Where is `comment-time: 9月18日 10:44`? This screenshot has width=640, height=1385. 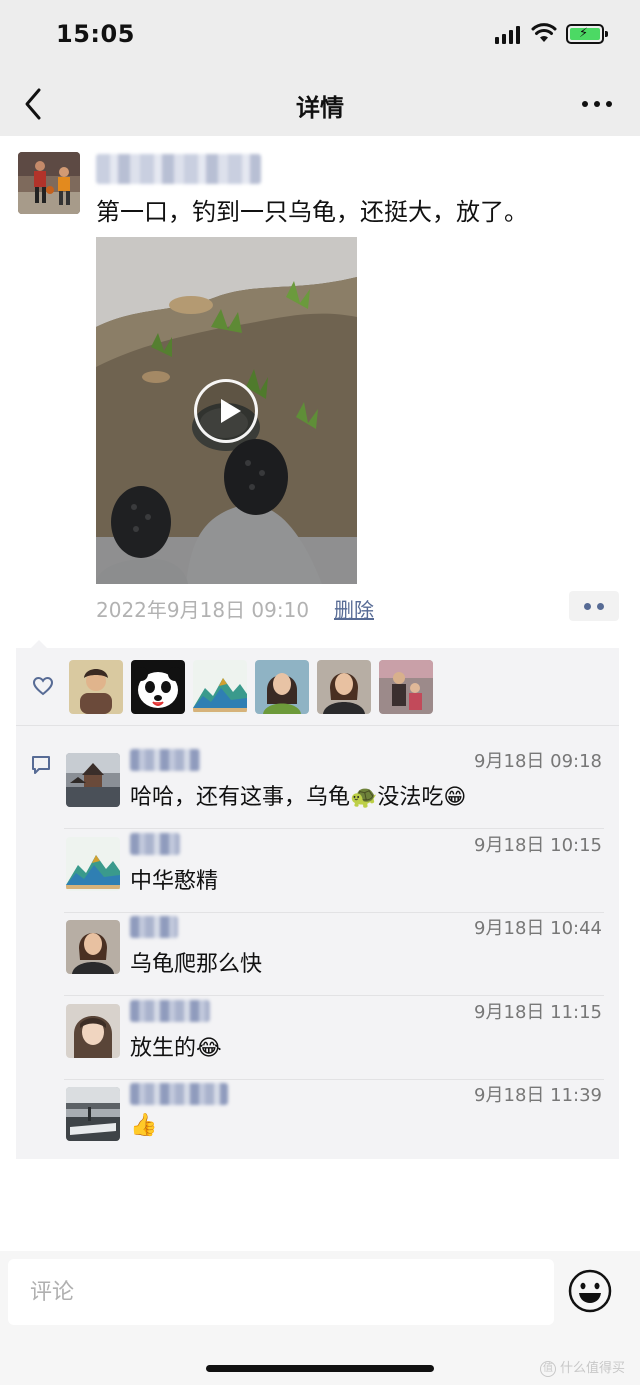
comment-time: 9月18日 10:44 is located at coordinates (538, 928).